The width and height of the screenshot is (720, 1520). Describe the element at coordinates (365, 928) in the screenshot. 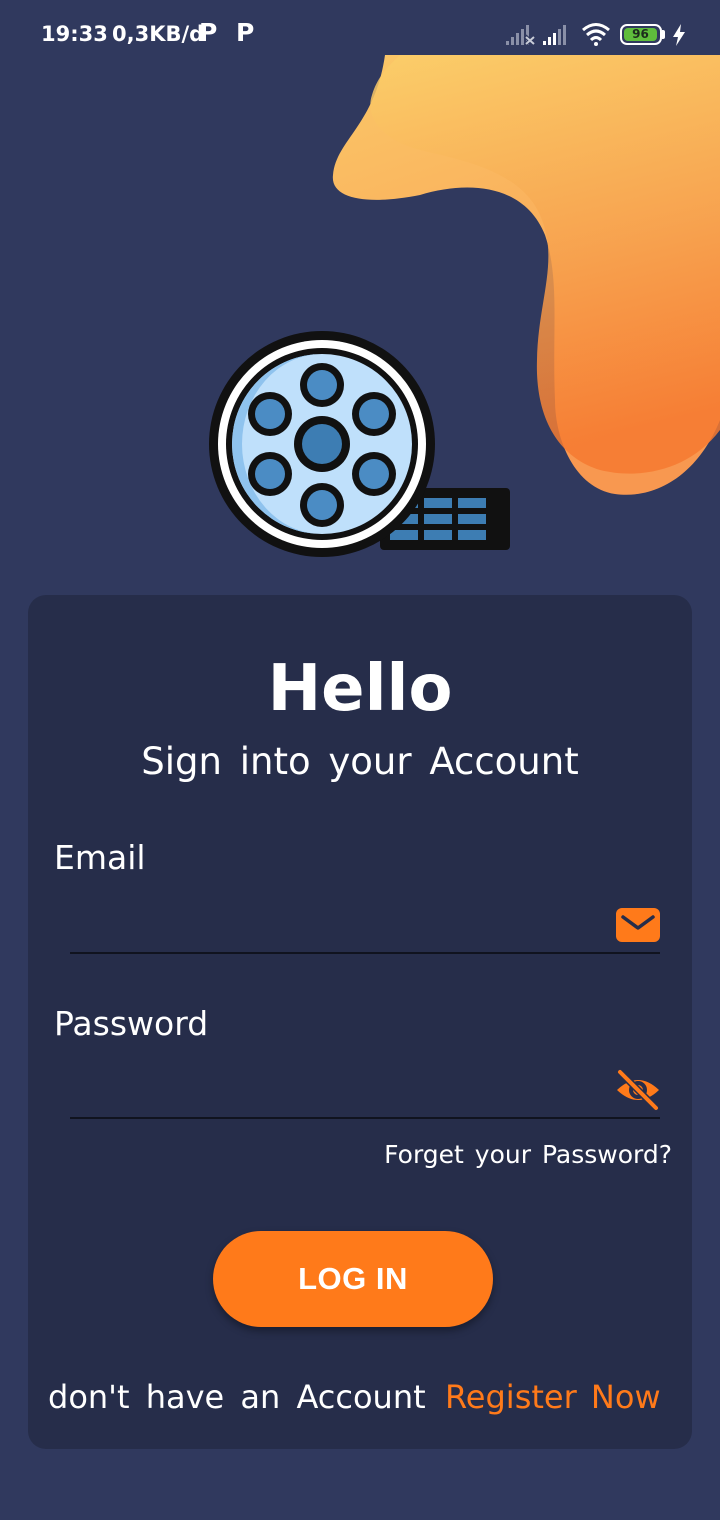

I see `email-field` at that location.